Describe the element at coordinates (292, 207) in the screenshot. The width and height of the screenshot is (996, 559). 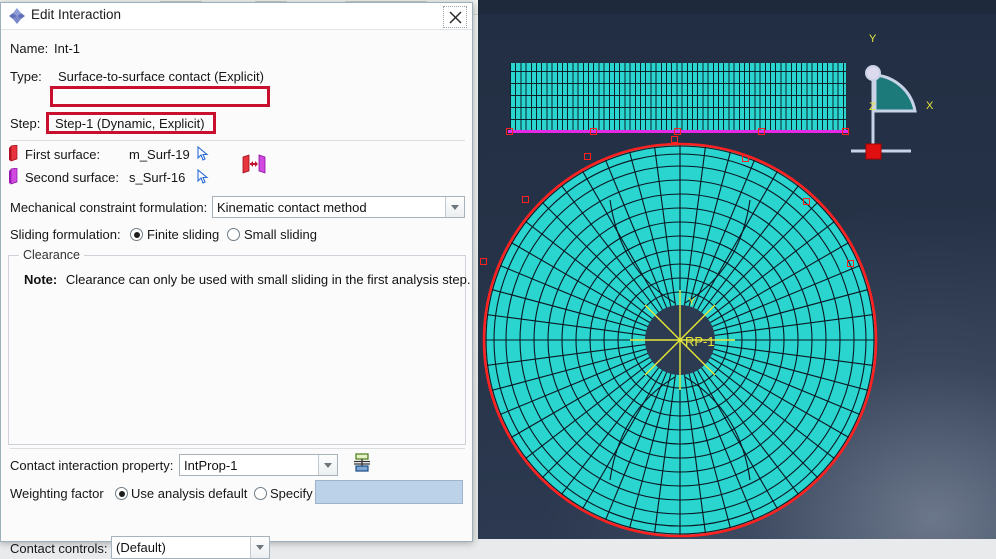
I see `mechanical-constraint-value: Kinematic contact method` at that location.